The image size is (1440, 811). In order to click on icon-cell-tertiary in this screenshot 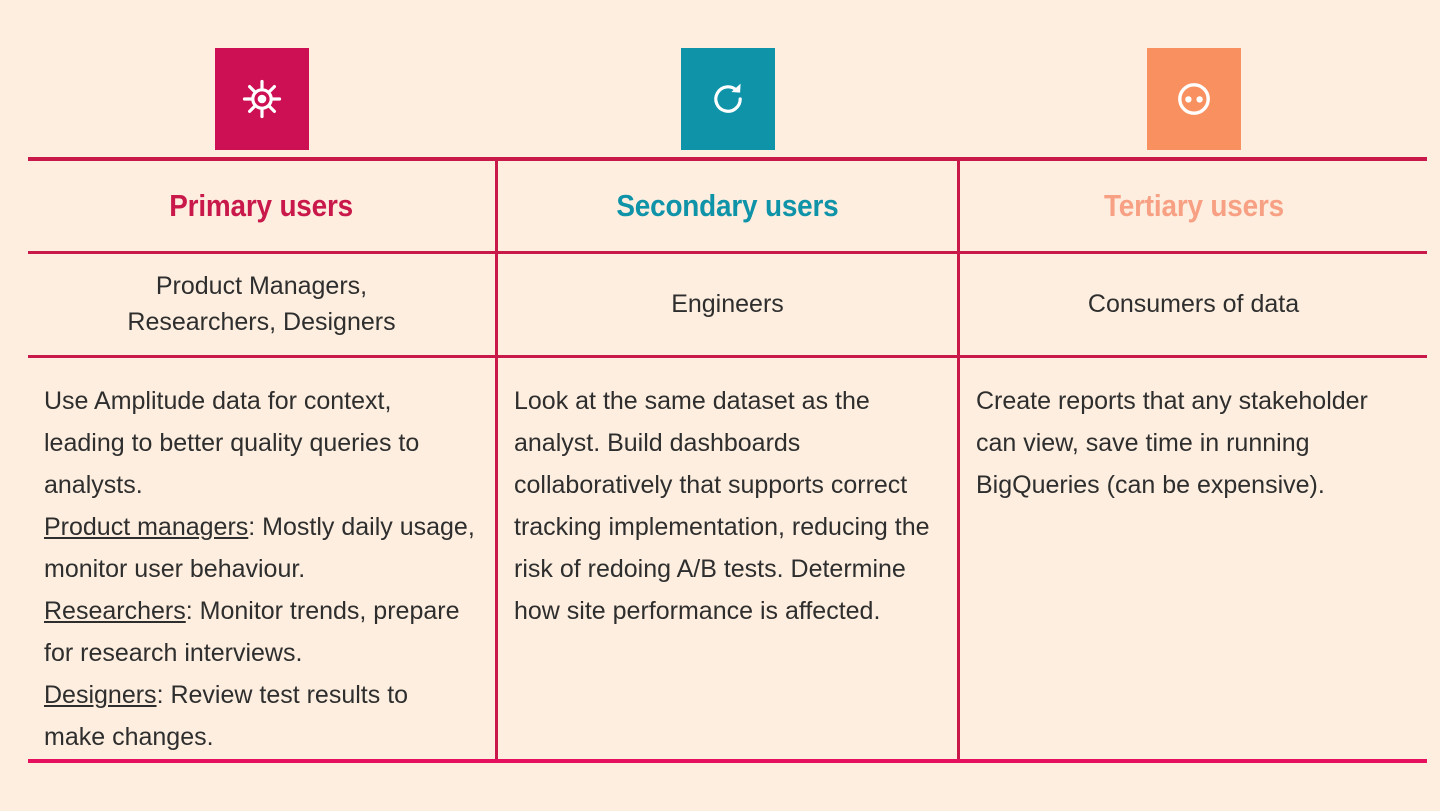, I will do `click(1193, 99)`.